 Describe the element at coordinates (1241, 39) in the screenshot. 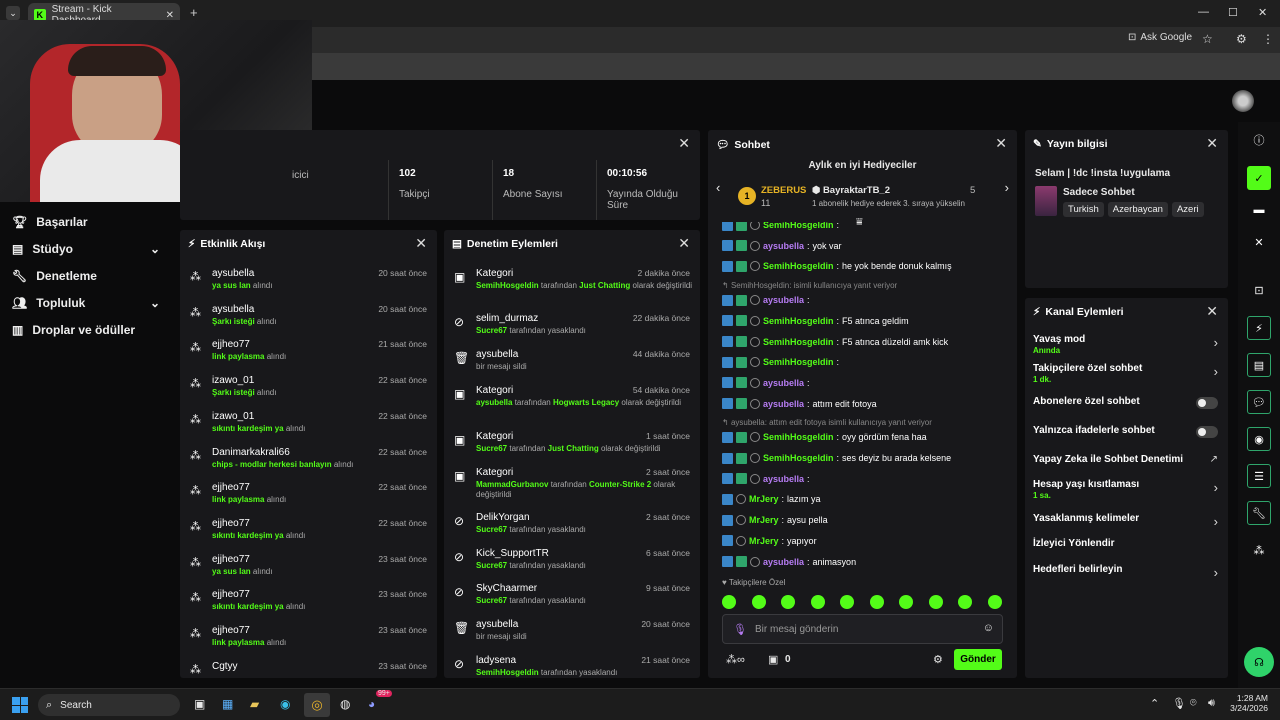

I see `extensions-icon: ⚙` at that location.